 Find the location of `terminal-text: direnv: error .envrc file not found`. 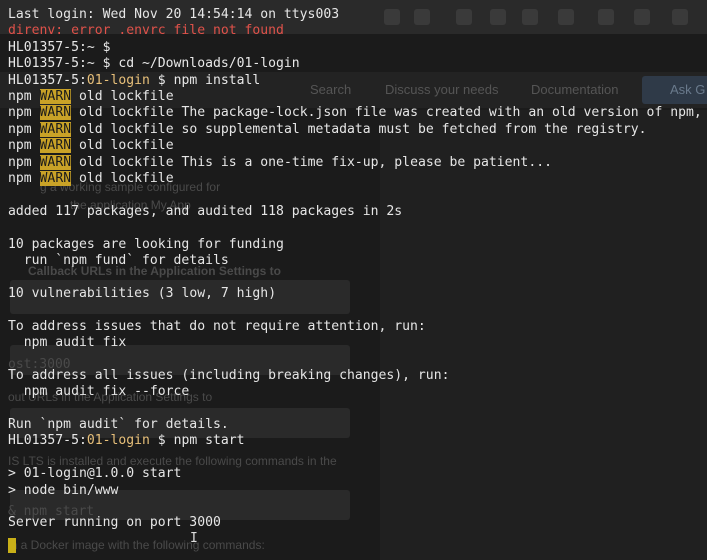

terminal-text: direnv: error .envrc file not found is located at coordinates (146, 31).